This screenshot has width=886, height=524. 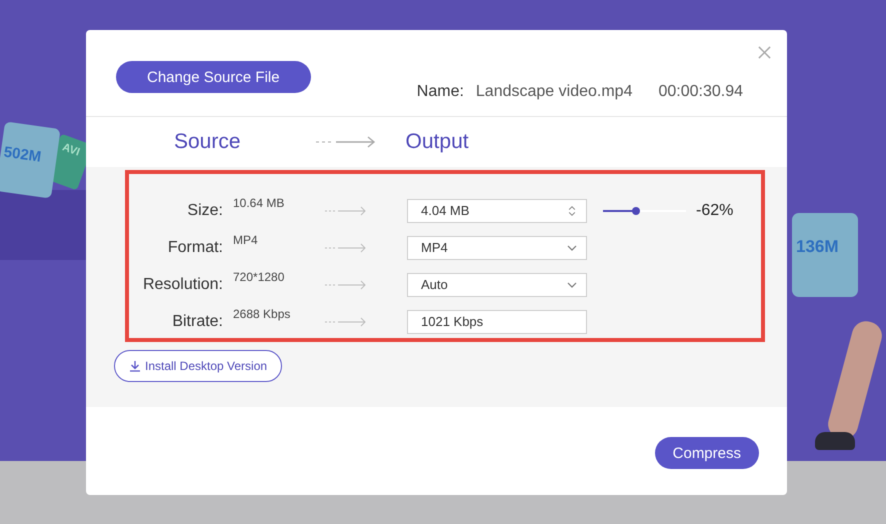 What do you see at coordinates (437, 142) in the screenshot?
I see `output-heading: Output` at bounding box center [437, 142].